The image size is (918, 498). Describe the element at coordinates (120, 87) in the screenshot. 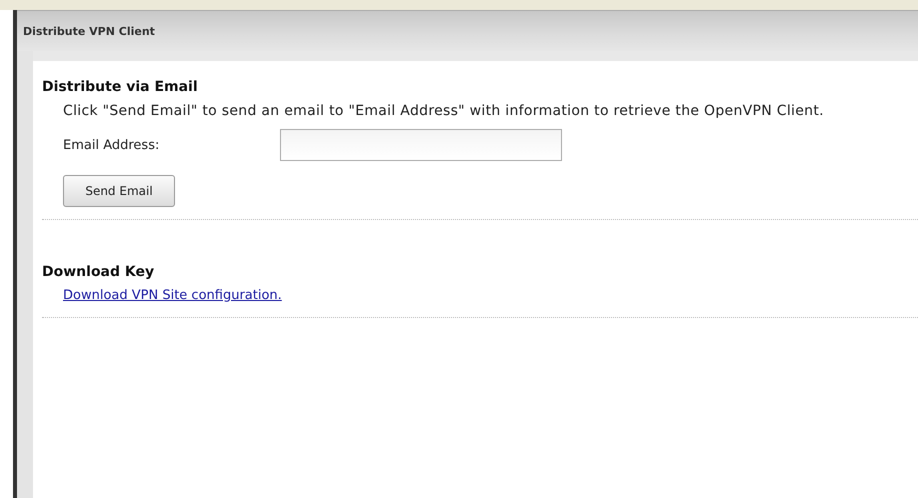

I see `section-heading: Distribute via Email` at that location.